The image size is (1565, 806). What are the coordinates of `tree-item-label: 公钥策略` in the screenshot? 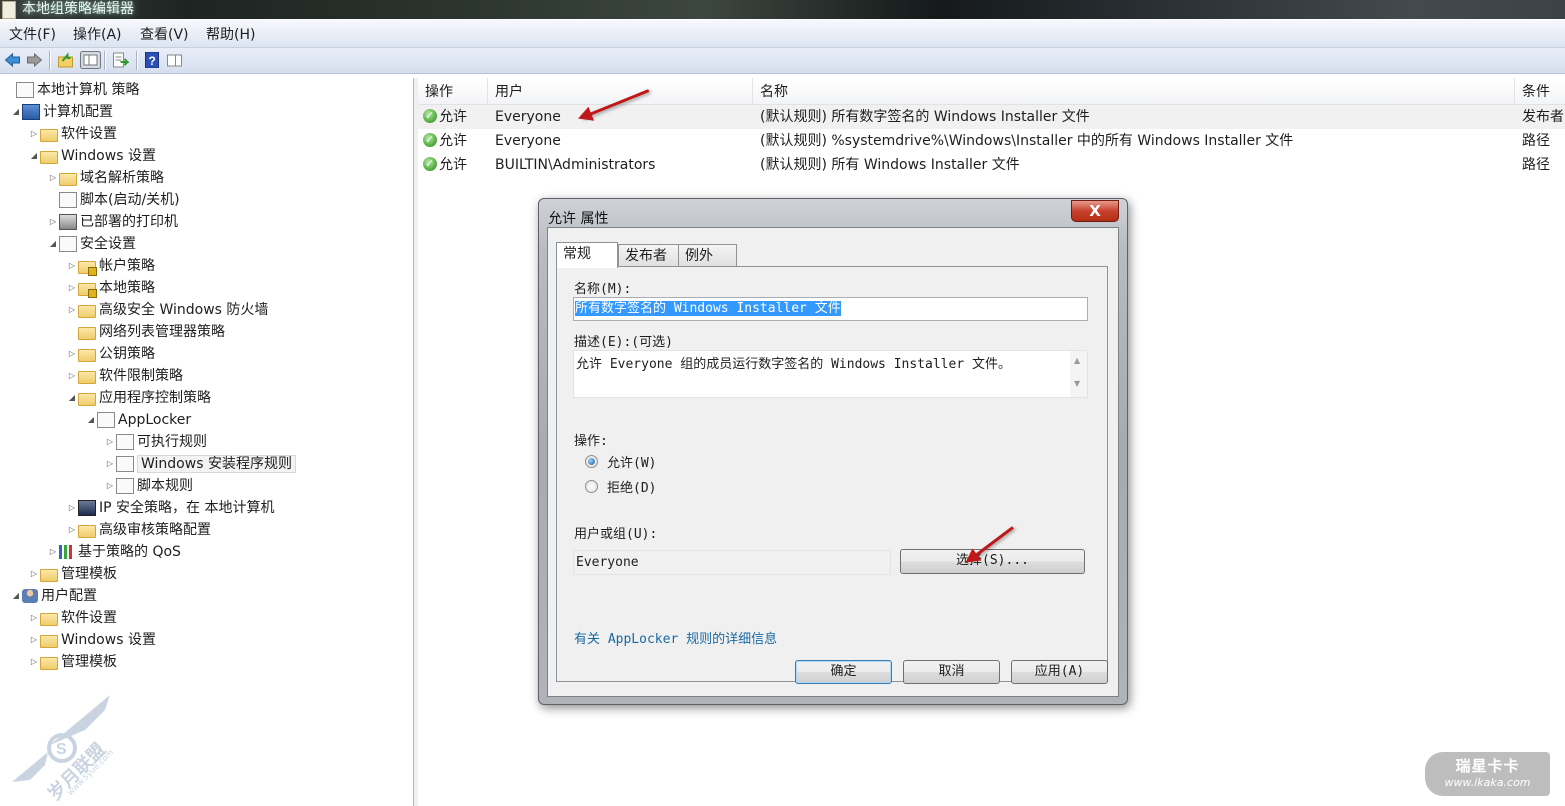 It's located at (127, 354).